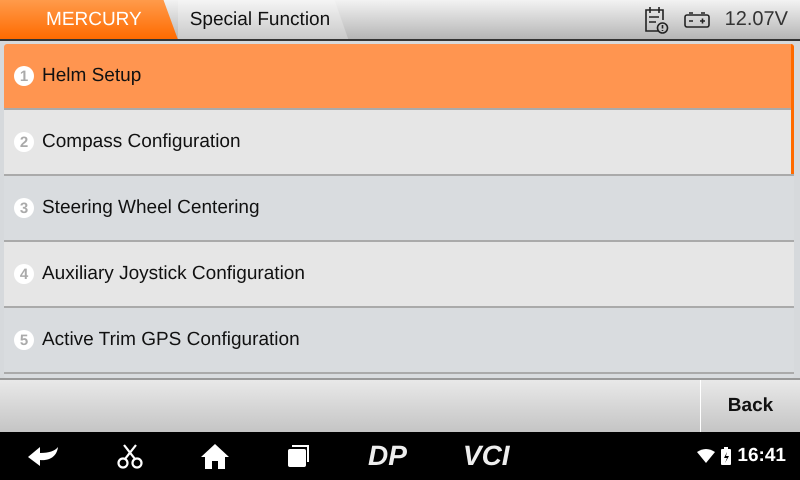 The height and width of the screenshot is (480, 800). I want to click on scrollbar-thumb, so click(792, 109).